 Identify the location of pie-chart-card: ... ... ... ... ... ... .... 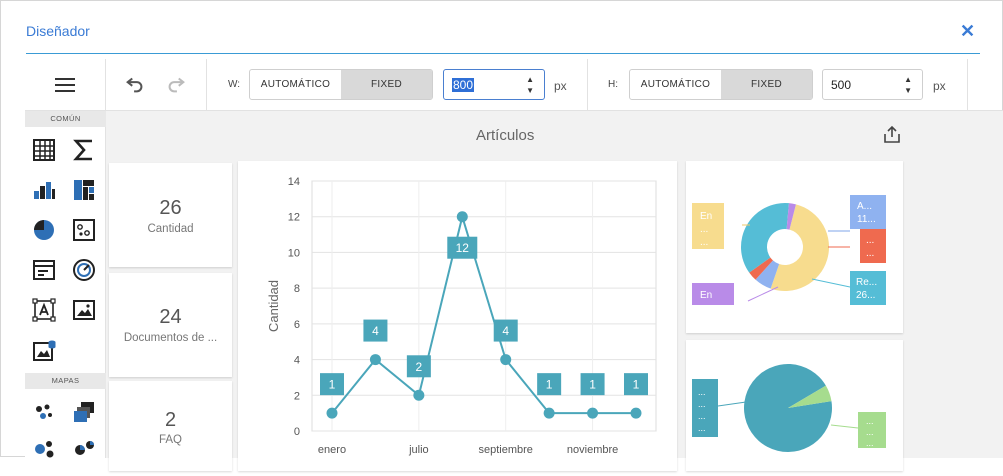
(794, 405).